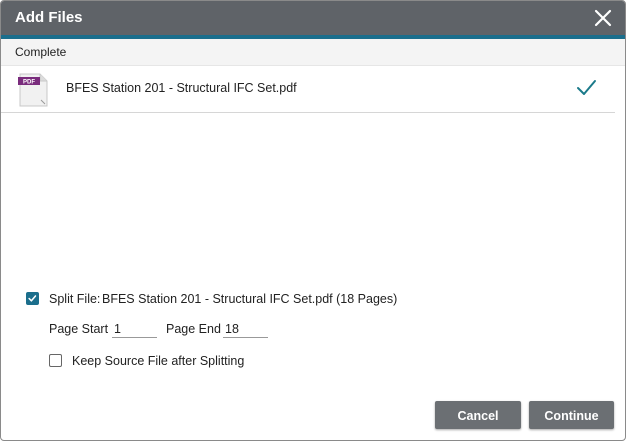  I want to click on page-start-input, so click(134, 329).